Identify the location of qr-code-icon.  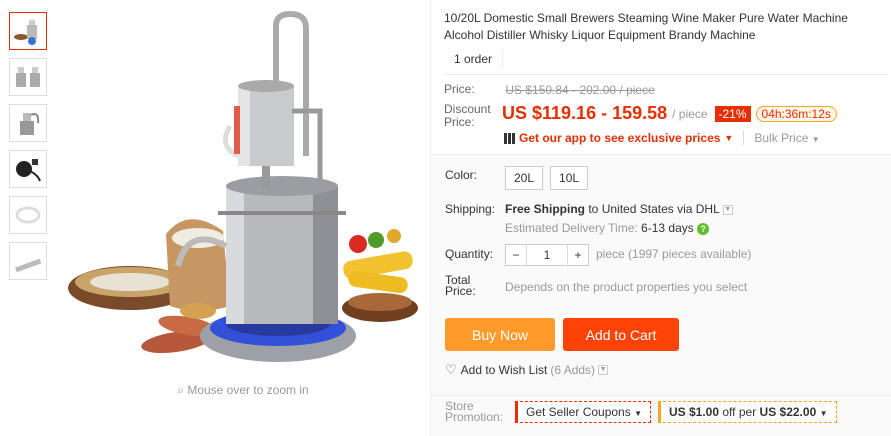
(509, 138).